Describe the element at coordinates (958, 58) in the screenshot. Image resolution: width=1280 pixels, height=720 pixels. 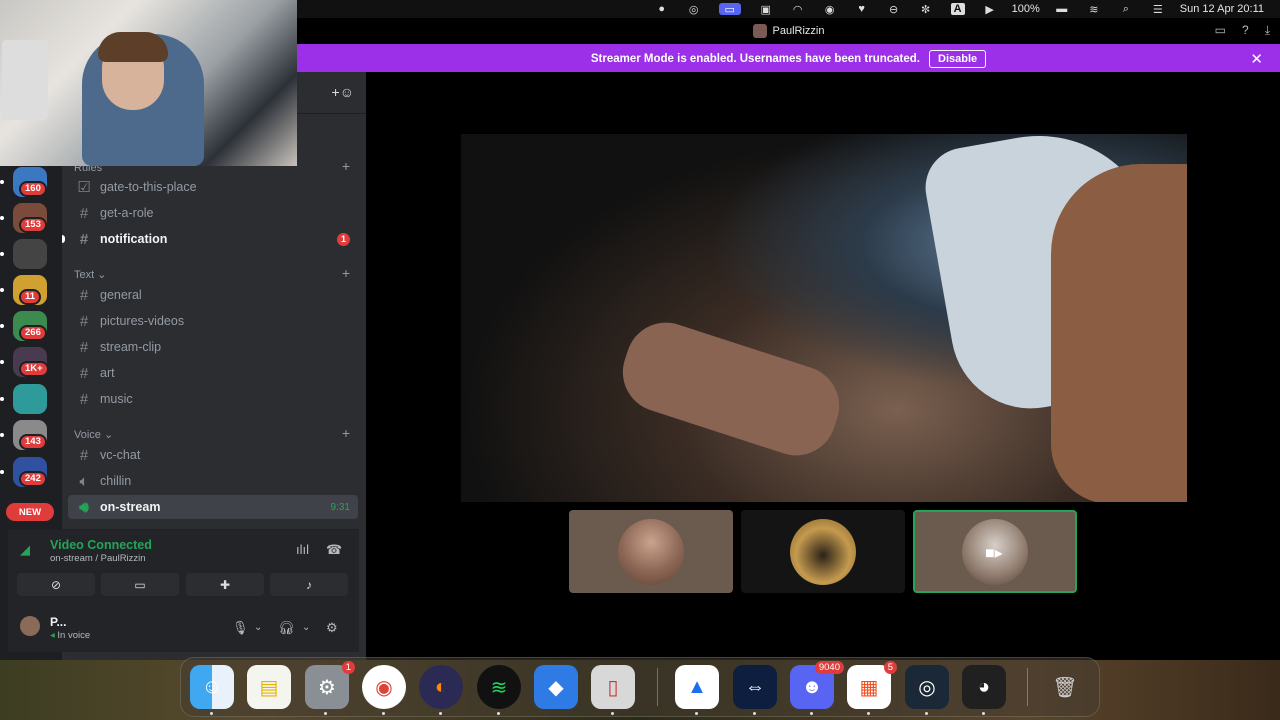
I see `disable-button: Disable` at that location.